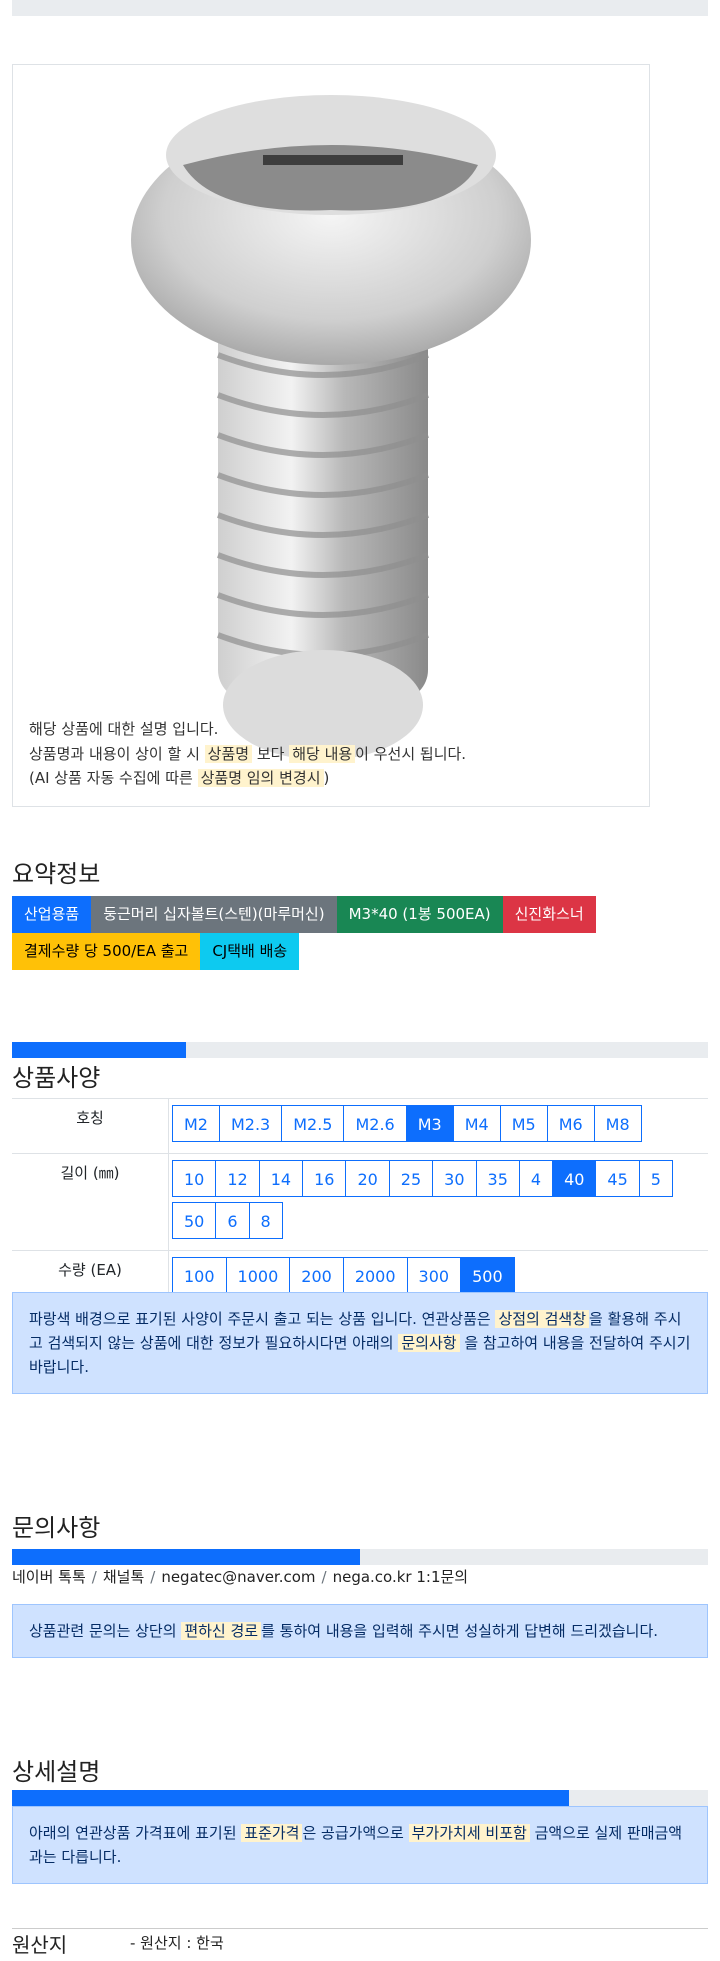  What do you see at coordinates (322, 753) in the screenshot?
I see `caption-highlight: 해당 내용` at bounding box center [322, 753].